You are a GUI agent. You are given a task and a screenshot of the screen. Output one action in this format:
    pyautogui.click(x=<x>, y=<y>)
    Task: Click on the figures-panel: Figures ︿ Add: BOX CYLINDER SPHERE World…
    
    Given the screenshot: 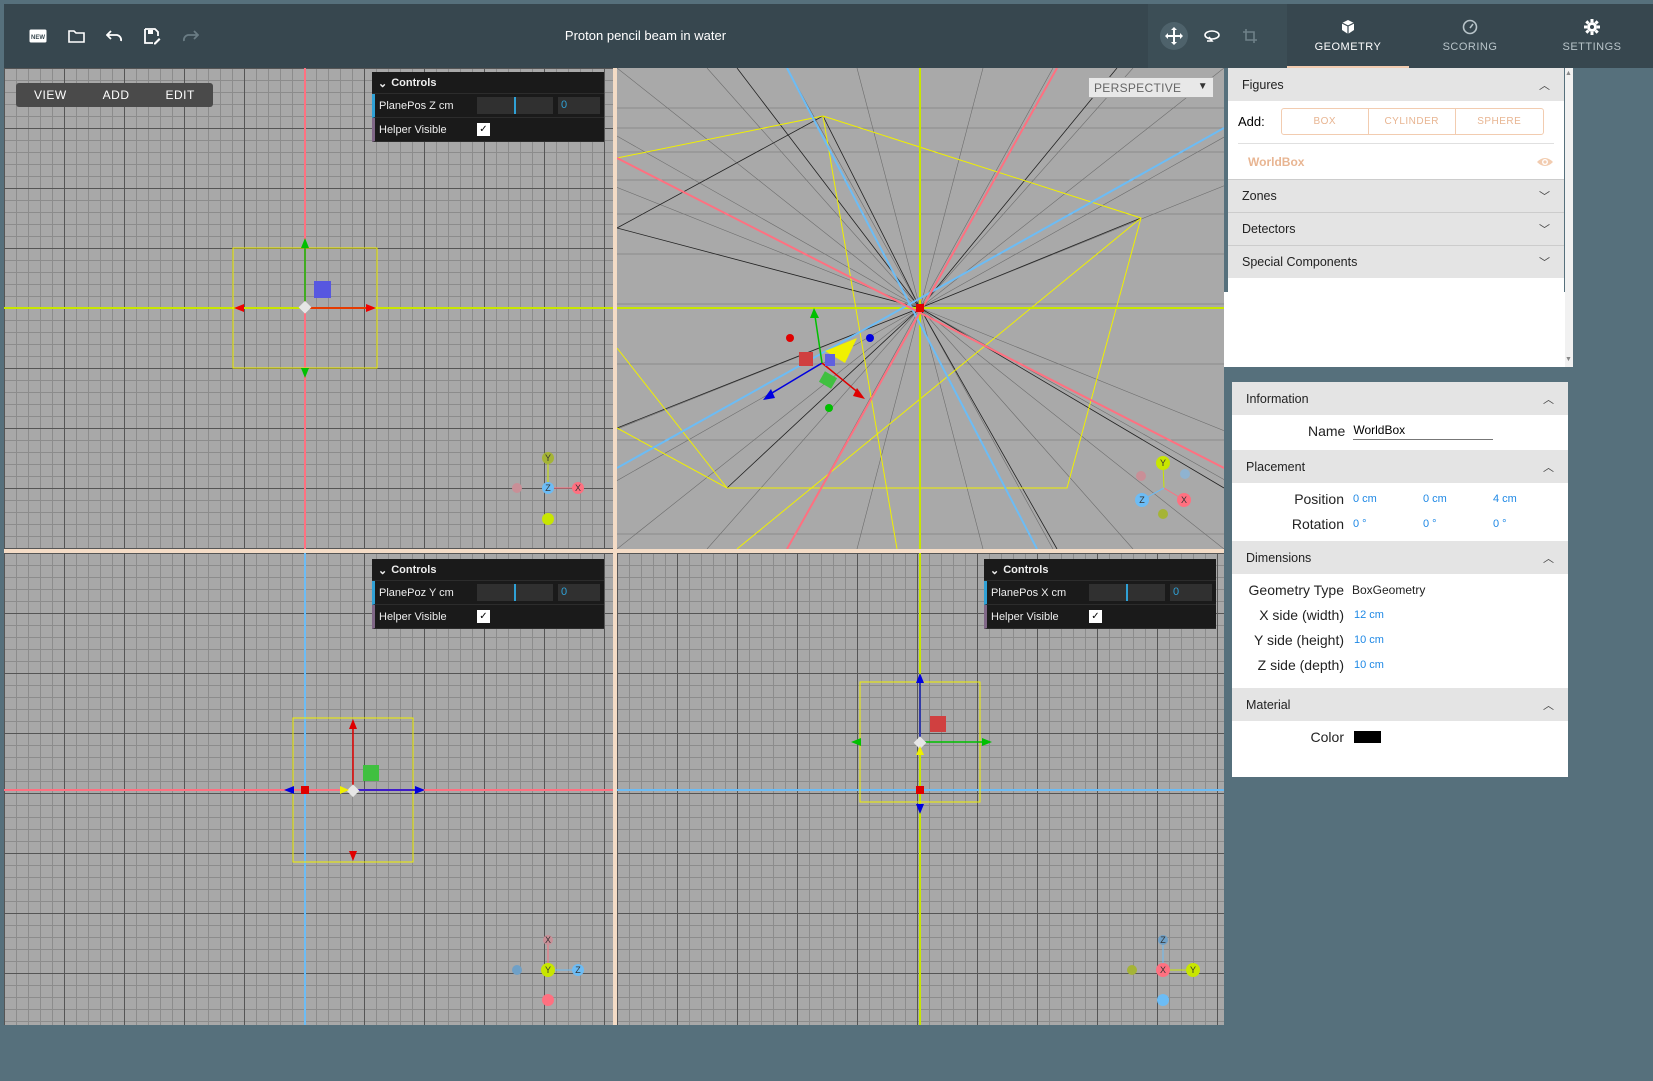 What is the action you would take?
    pyautogui.click(x=1396, y=180)
    